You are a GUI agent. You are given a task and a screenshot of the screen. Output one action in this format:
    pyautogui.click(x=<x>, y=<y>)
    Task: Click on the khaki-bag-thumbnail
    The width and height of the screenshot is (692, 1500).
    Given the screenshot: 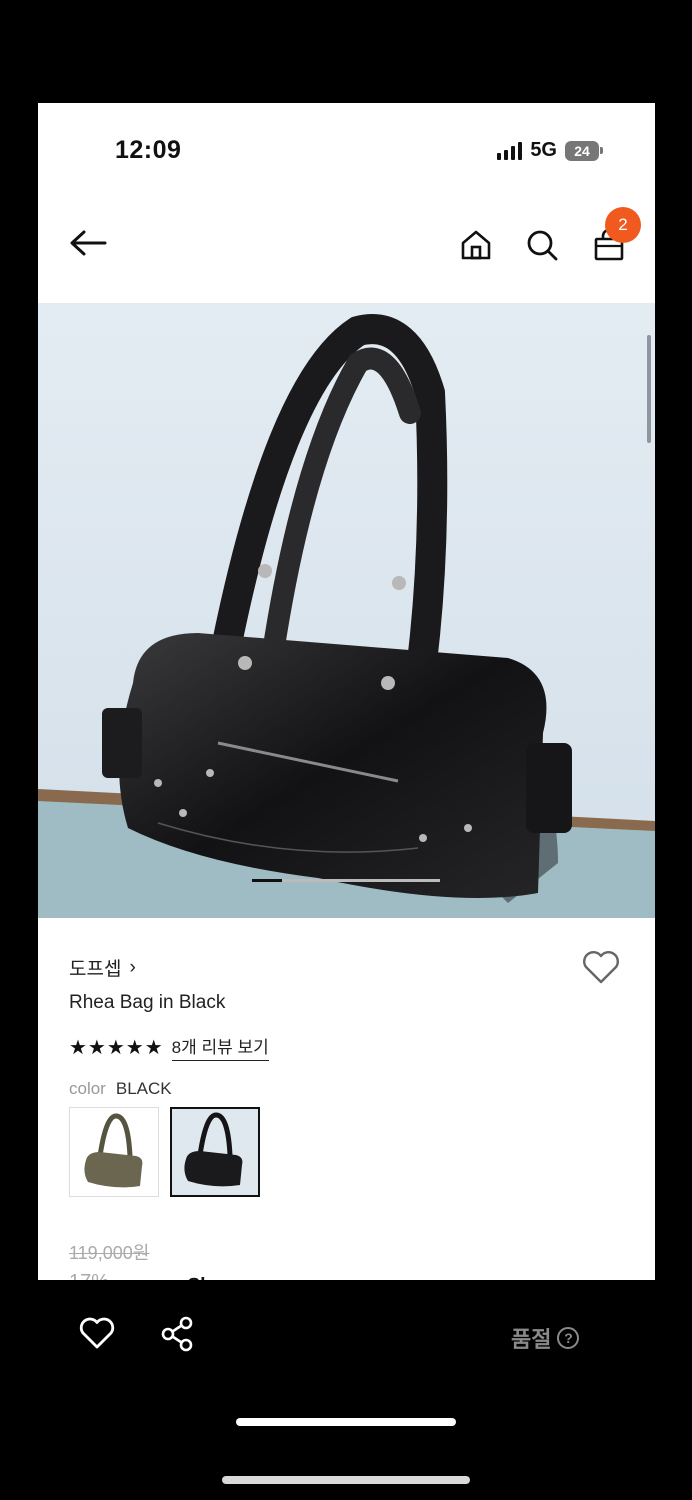 What is the action you would take?
    pyautogui.click(x=113, y=1150)
    